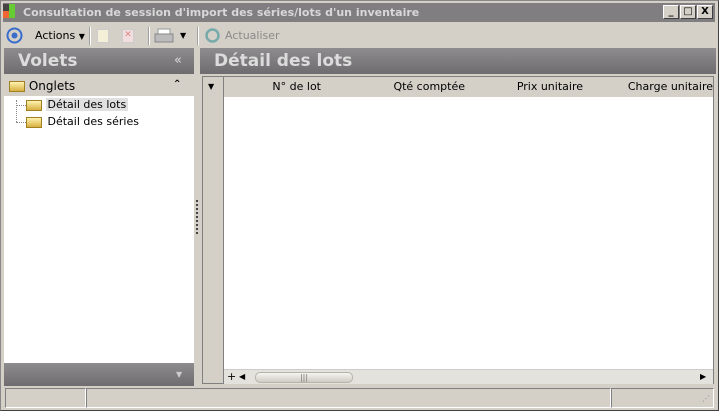 This screenshot has width=719, height=411. I want to click on status-bar: ⋰, so click(359, 398).